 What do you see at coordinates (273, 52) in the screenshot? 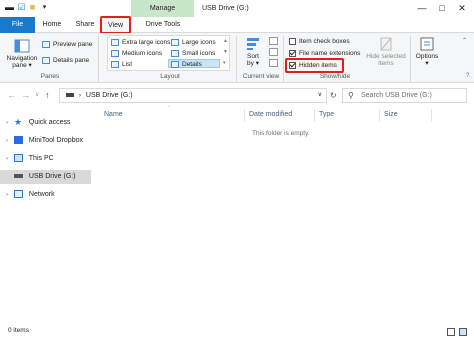
I see `add-columns-icon` at bounding box center [273, 52].